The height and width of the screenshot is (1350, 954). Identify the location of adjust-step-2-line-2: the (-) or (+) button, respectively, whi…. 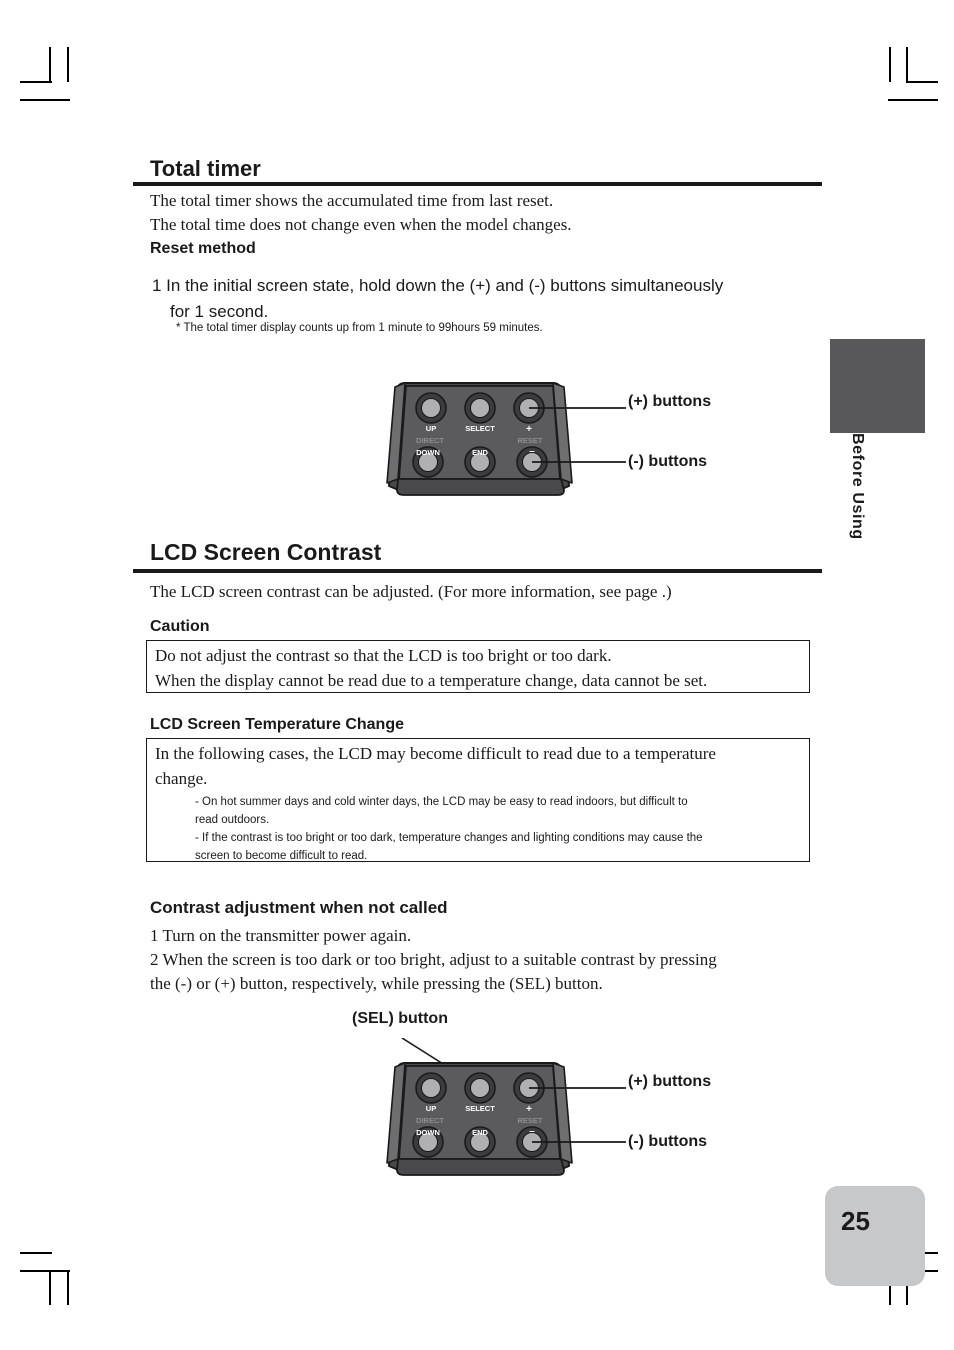
(376, 983).